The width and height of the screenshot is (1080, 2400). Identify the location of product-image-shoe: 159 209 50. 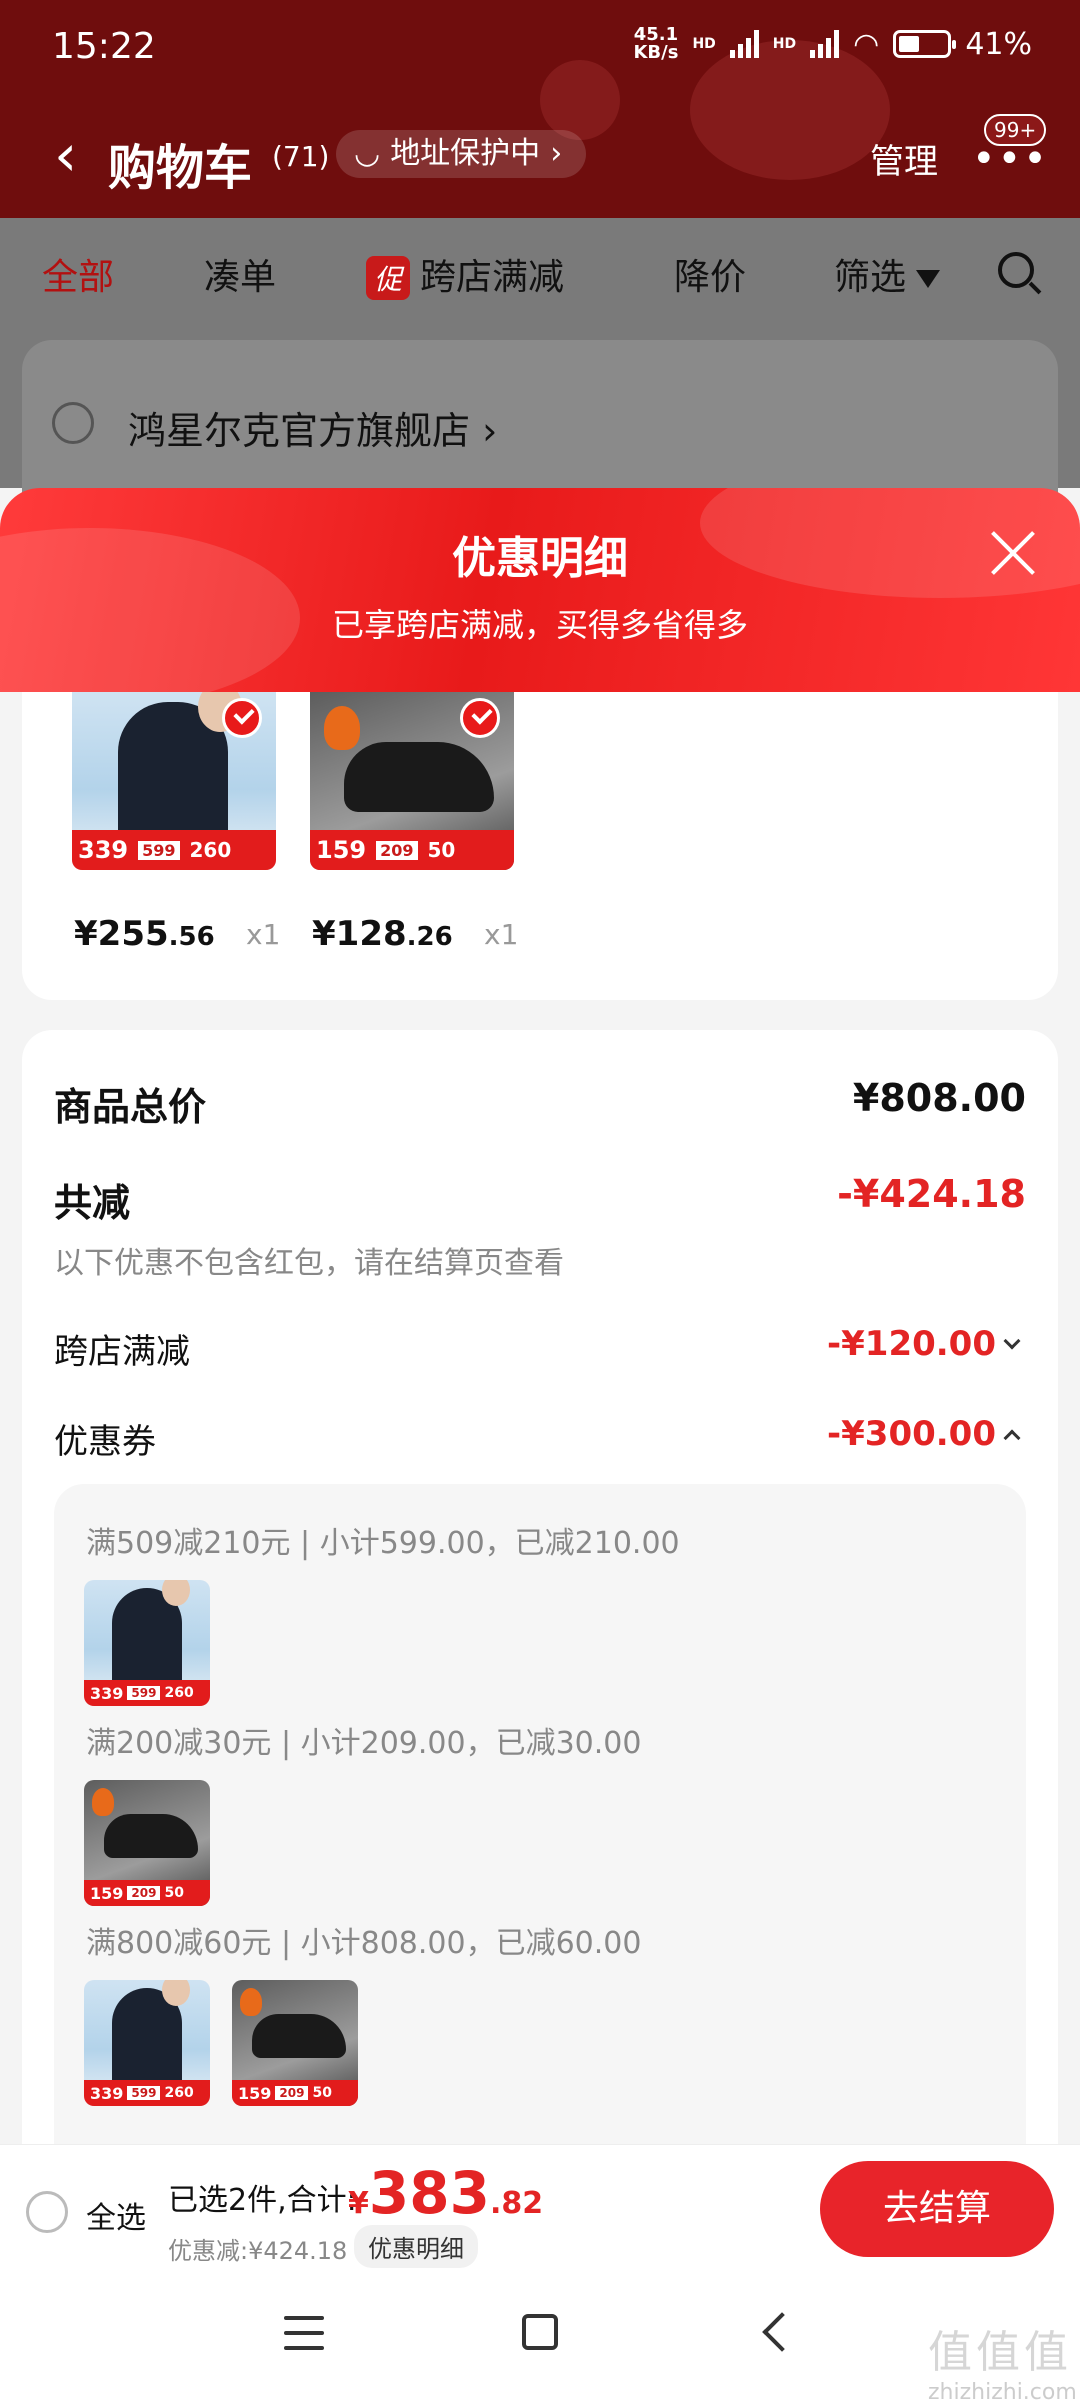
(412, 781).